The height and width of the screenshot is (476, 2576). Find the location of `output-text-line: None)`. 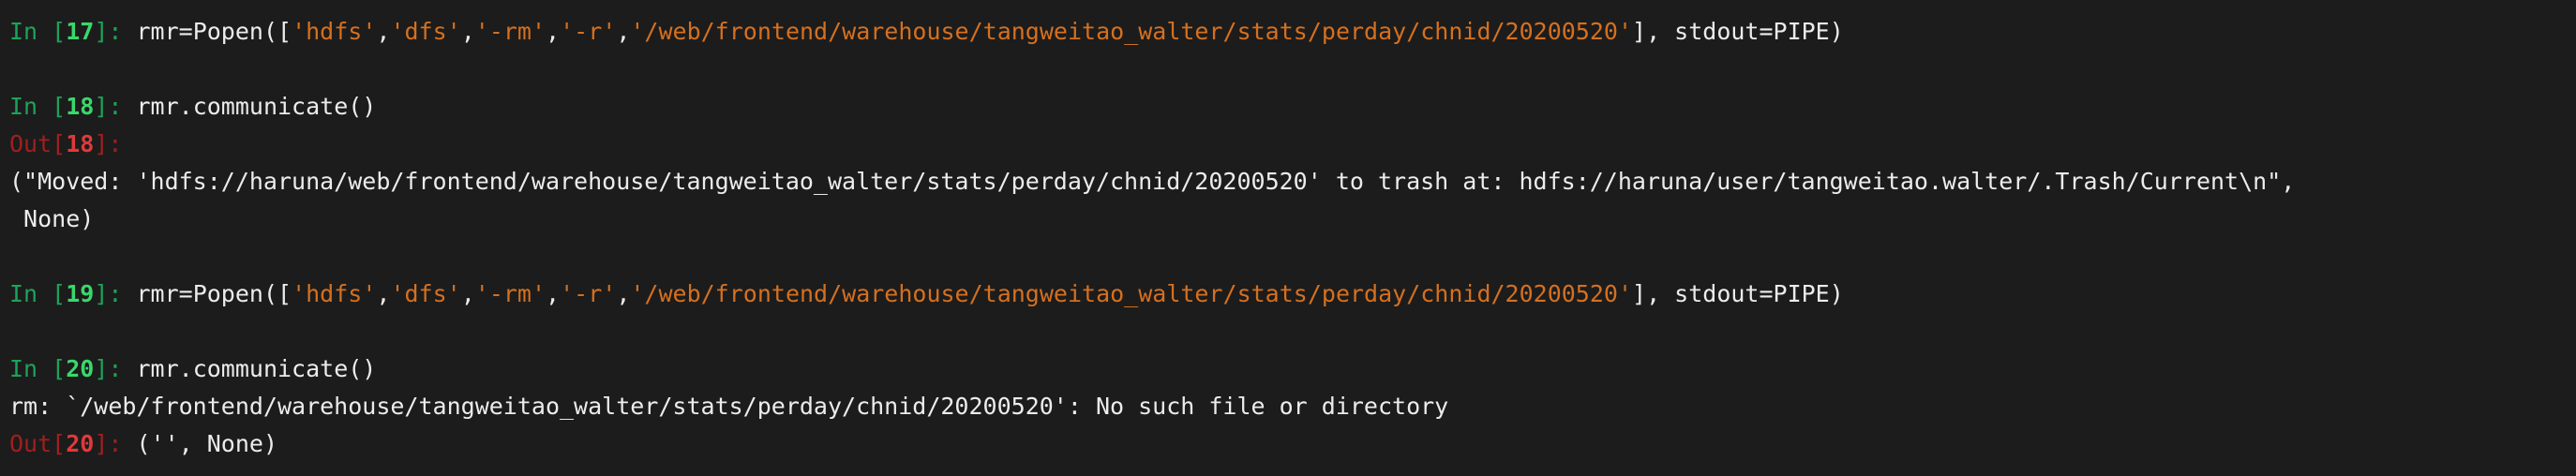

output-text-line: None) is located at coordinates (52, 218).